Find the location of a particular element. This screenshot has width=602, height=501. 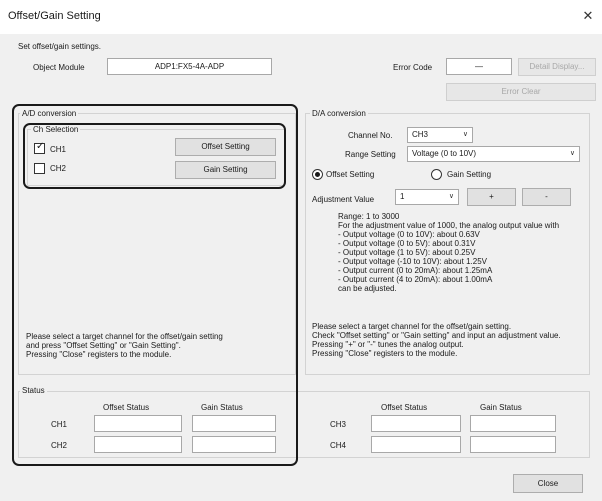

error-code-field: — is located at coordinates (479, 66).